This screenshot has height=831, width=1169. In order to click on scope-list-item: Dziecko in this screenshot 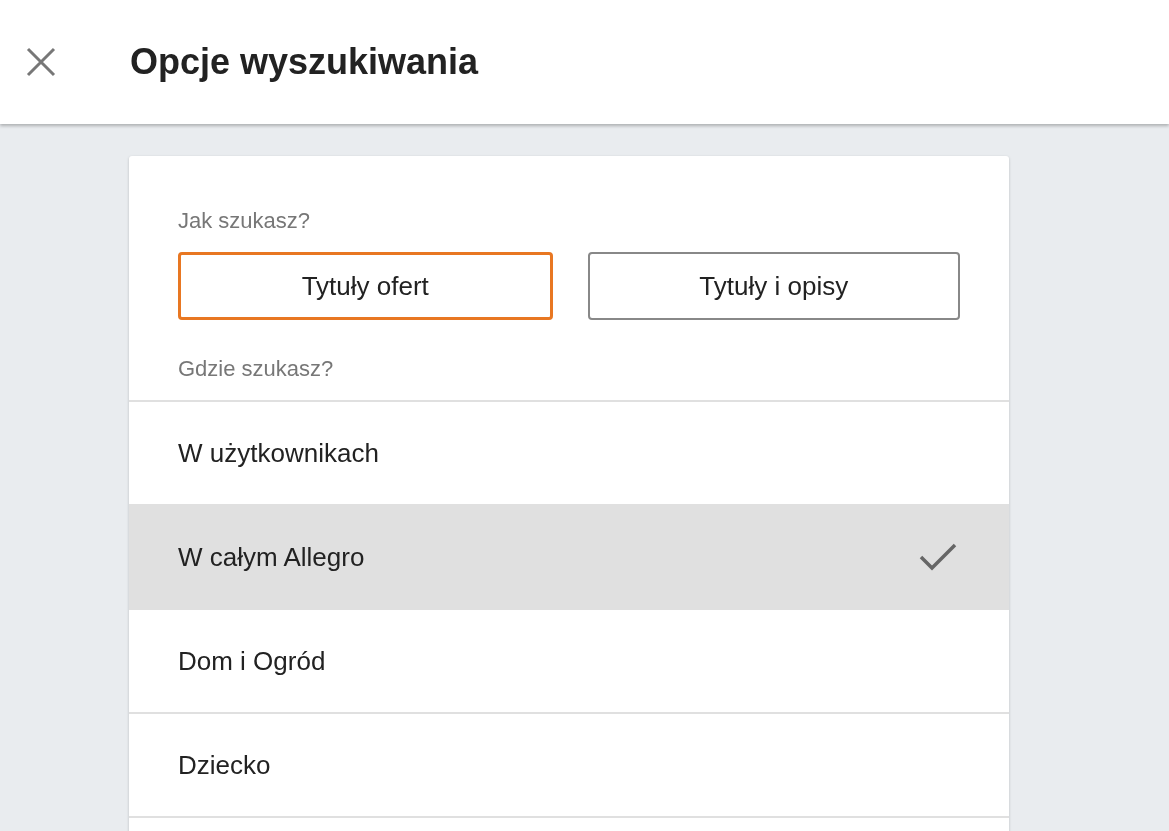, I will do `click(569, 766)`.